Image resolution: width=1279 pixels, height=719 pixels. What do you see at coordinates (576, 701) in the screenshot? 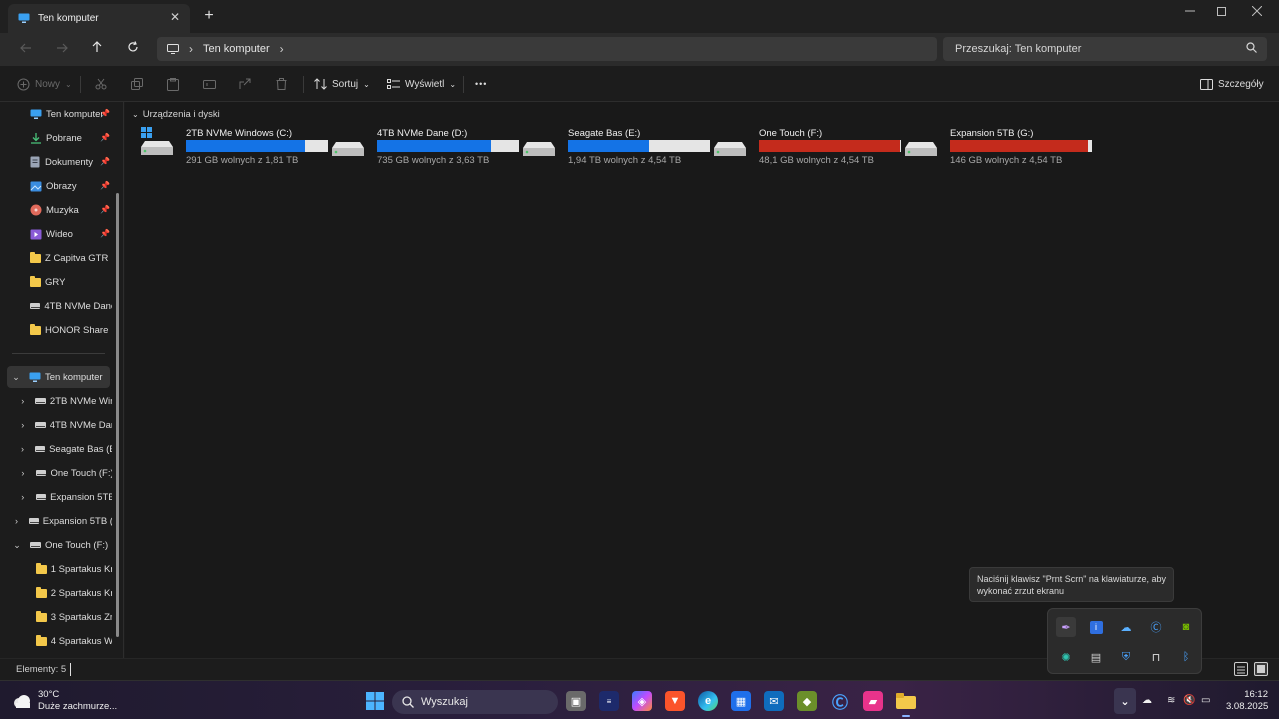
I see `task-view-icon: ▣` at bounding box center [576, 701].